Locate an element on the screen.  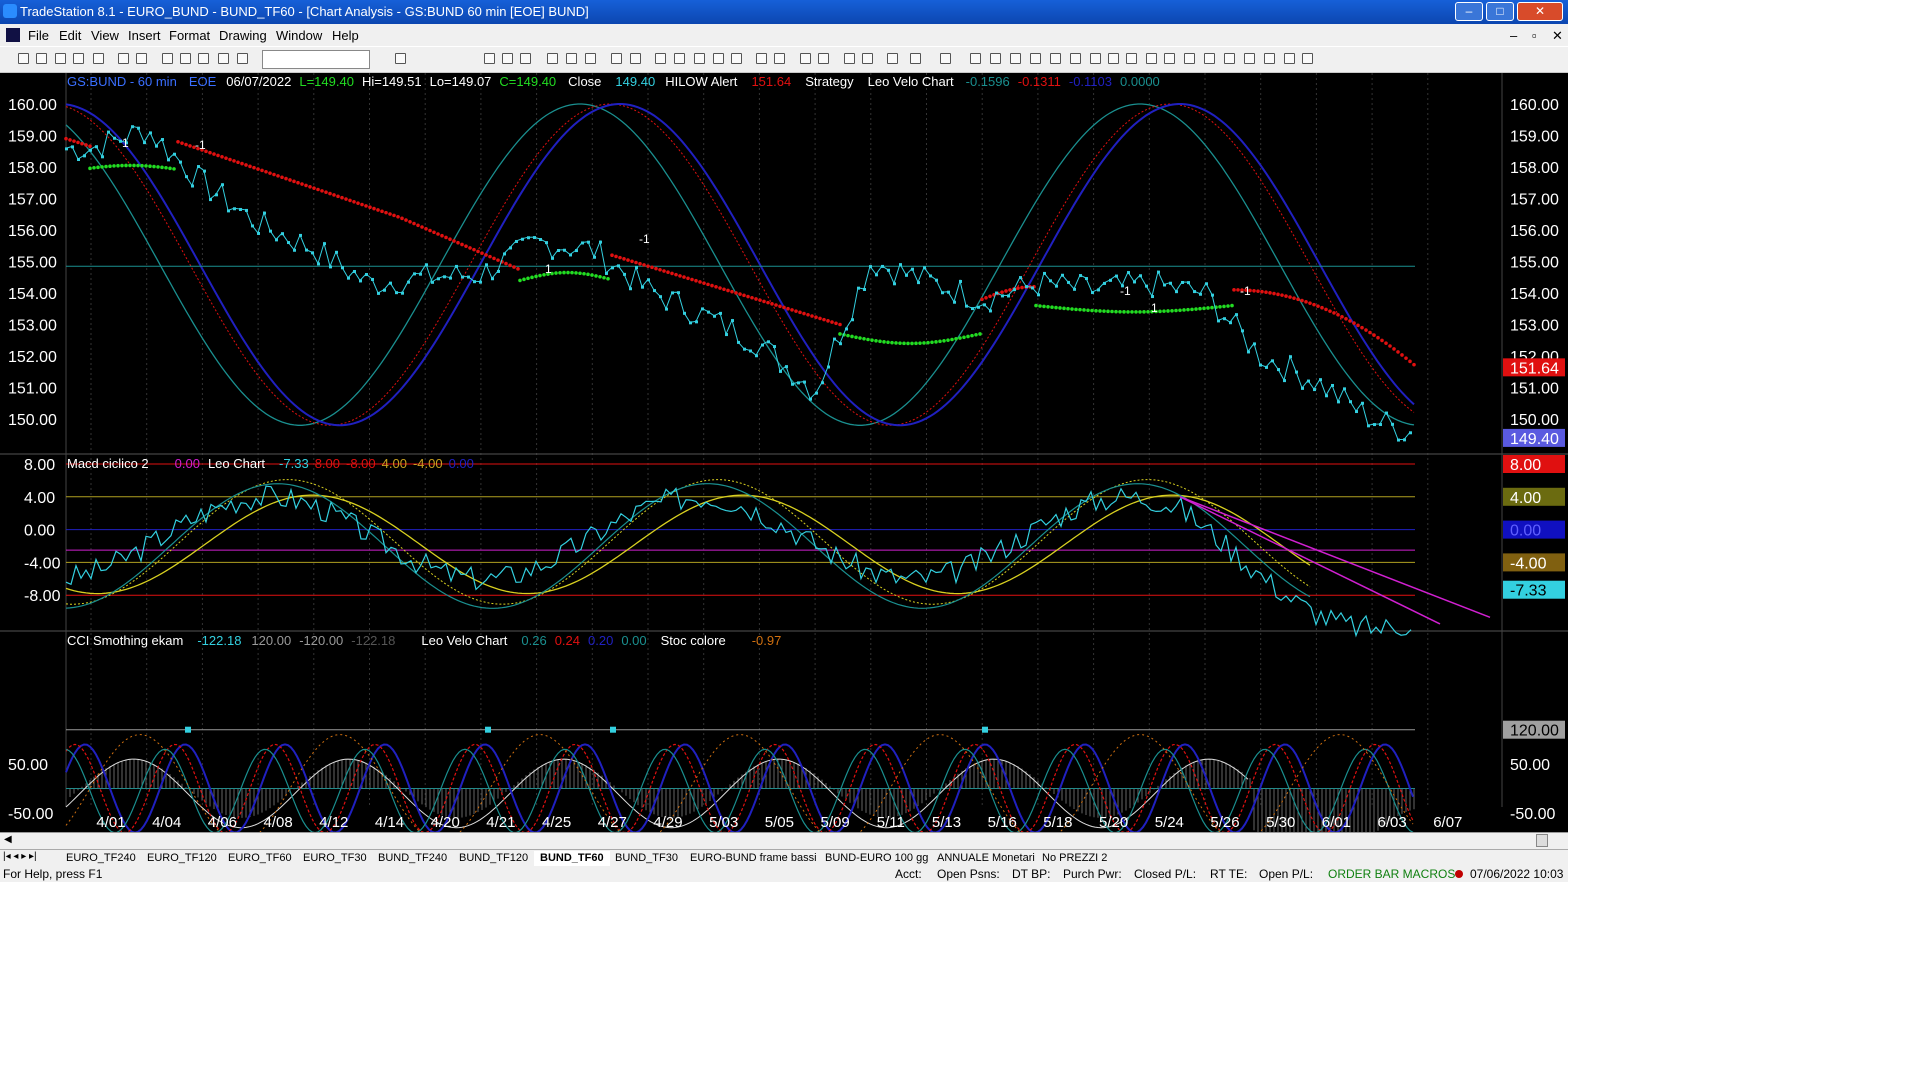
tab-euro-tf60: EURO_TF60 is located at coordinates (260, 858).